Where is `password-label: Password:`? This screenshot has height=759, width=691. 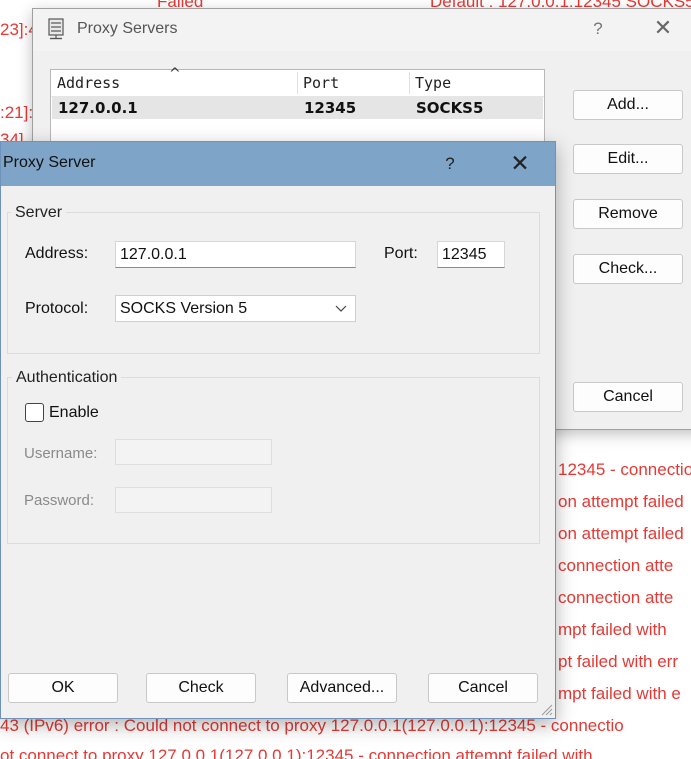
password-label: Password: is located at coordinates (59, 500).